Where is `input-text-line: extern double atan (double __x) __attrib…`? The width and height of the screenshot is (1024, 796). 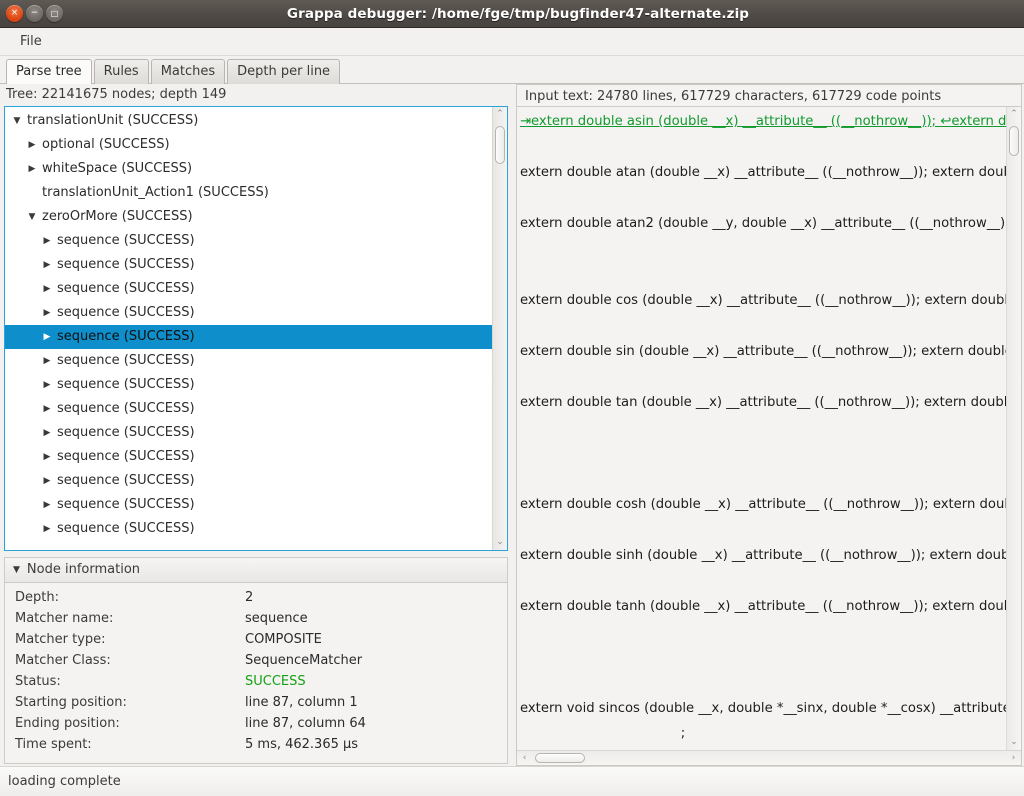 input-text-line: extern double atan (double __x) __attrib… is located at coordinates (763, 172).